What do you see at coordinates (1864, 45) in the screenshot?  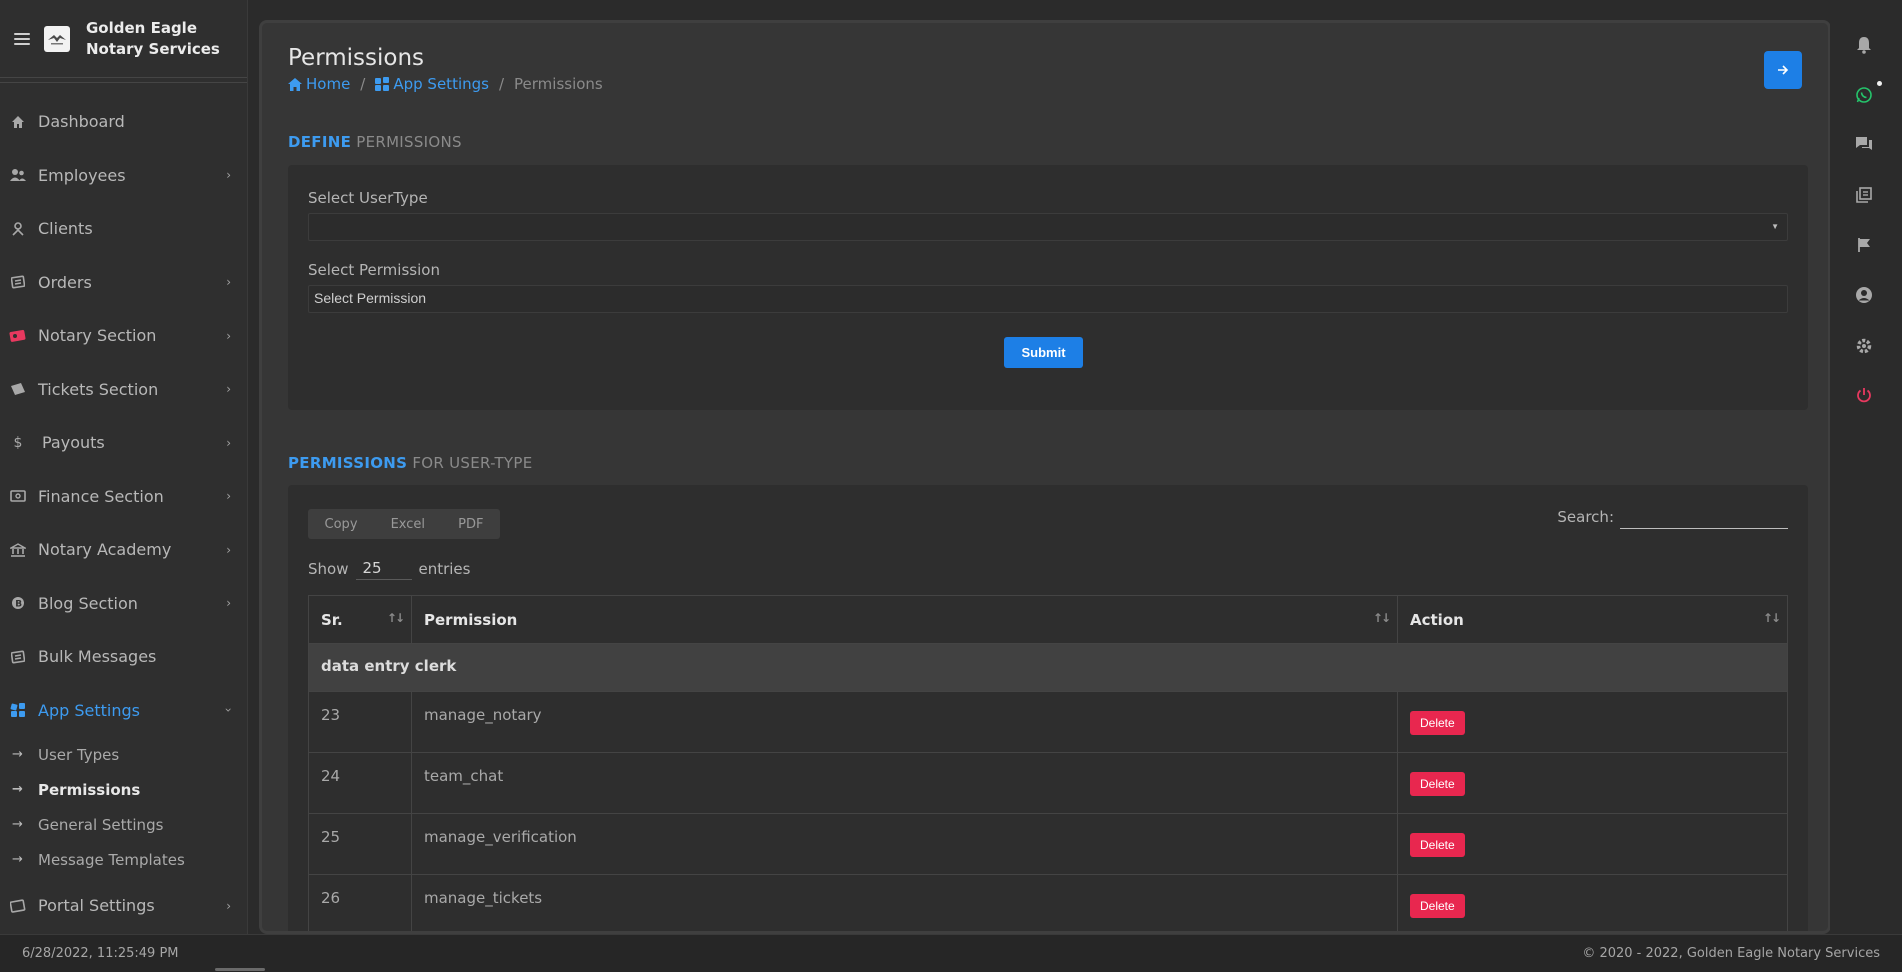 I see `bell-icon` at bounding box center [1864, 45].